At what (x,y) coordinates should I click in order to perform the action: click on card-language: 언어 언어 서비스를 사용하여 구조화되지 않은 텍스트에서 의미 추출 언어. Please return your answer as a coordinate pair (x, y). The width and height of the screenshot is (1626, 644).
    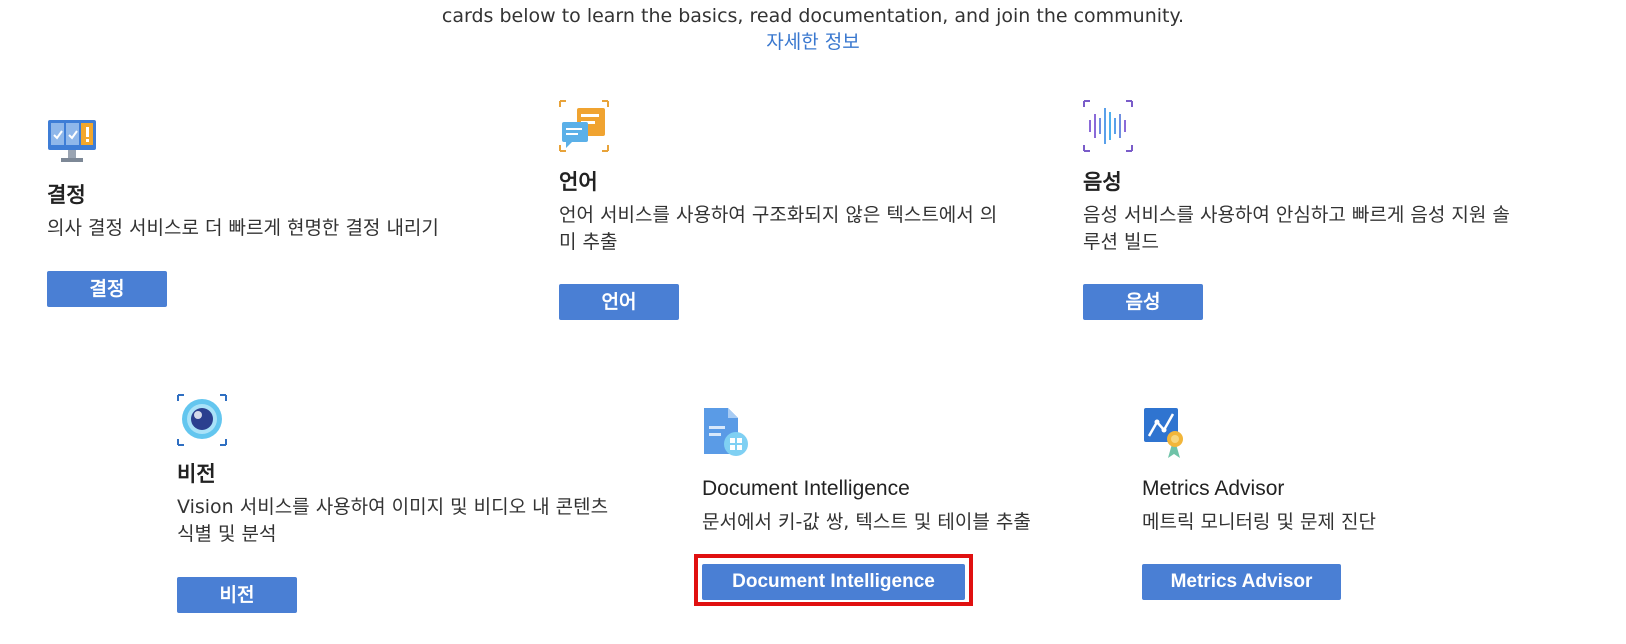
    Looking at the image, I should click on (789, 212).